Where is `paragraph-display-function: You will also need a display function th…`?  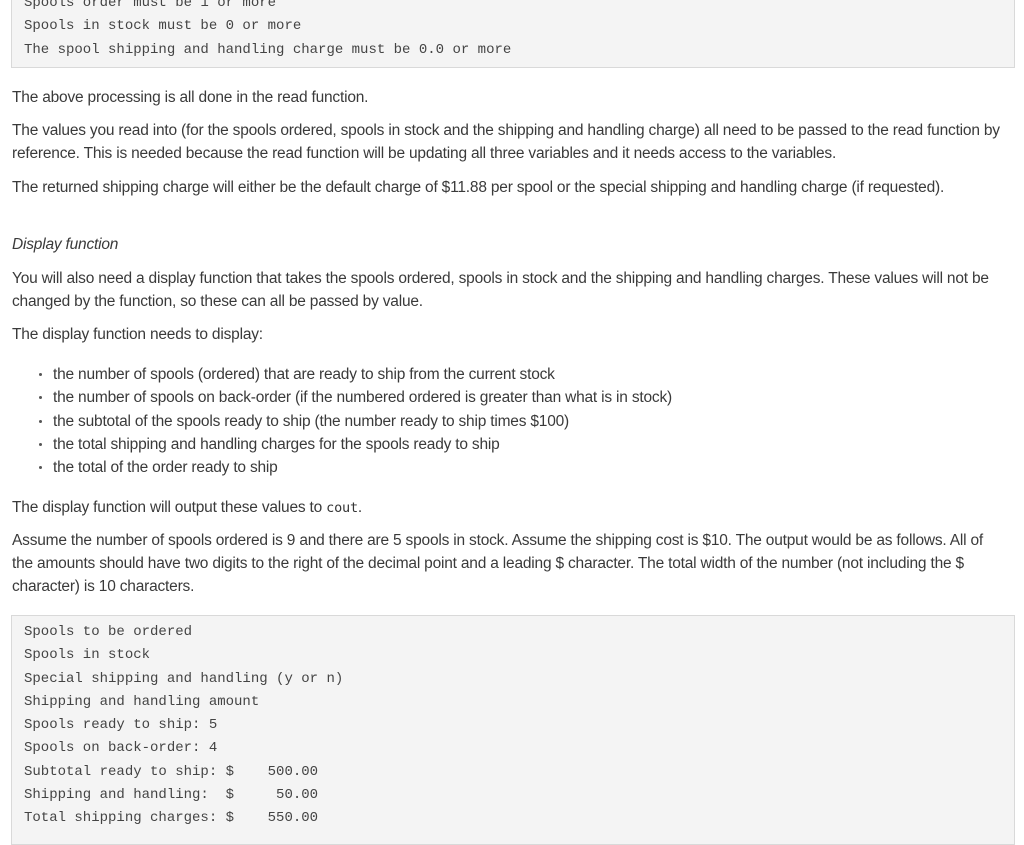
paragraph-display-function: You will also need a display function th… is located at coordinates (500, 290).